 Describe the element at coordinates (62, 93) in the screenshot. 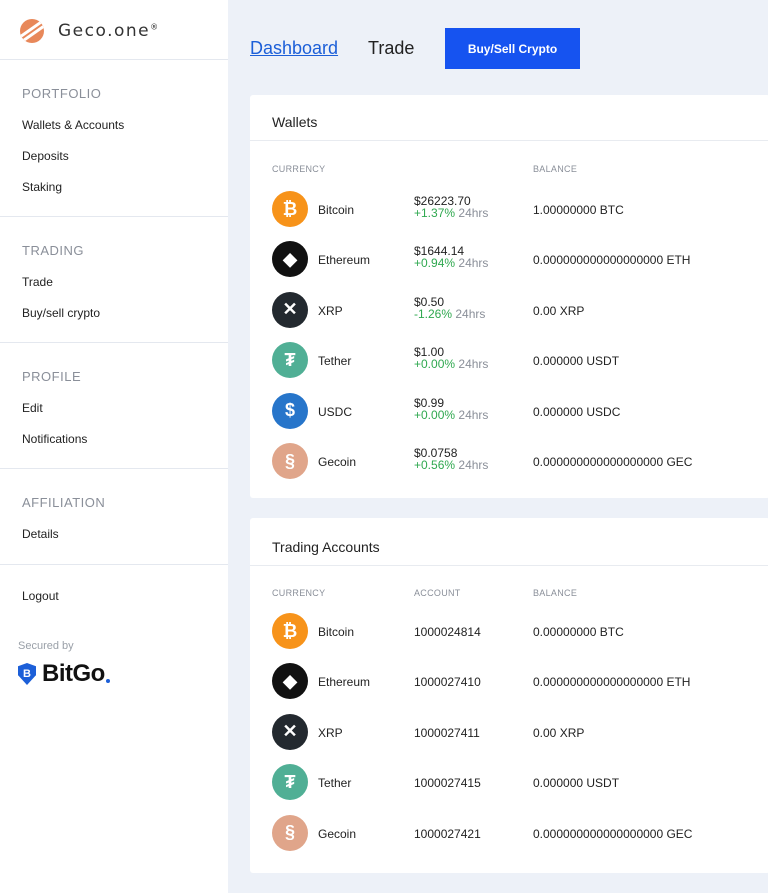

I see `section-title-portfolio: PORTFOLIO` at that location.